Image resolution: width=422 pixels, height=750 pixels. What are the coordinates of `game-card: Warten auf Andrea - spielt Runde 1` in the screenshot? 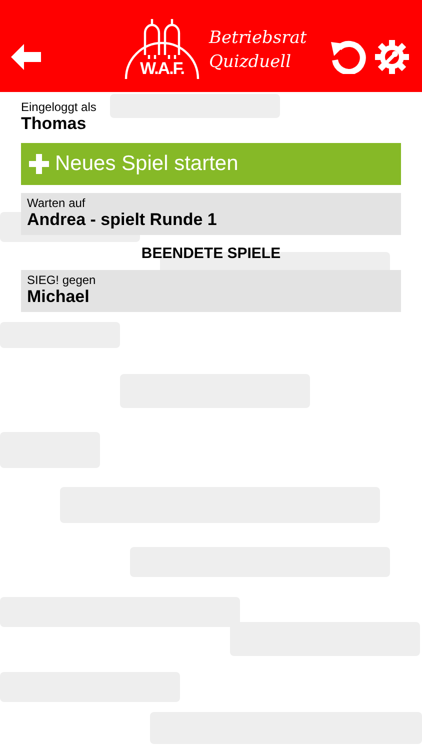 It's located at (211, 213).